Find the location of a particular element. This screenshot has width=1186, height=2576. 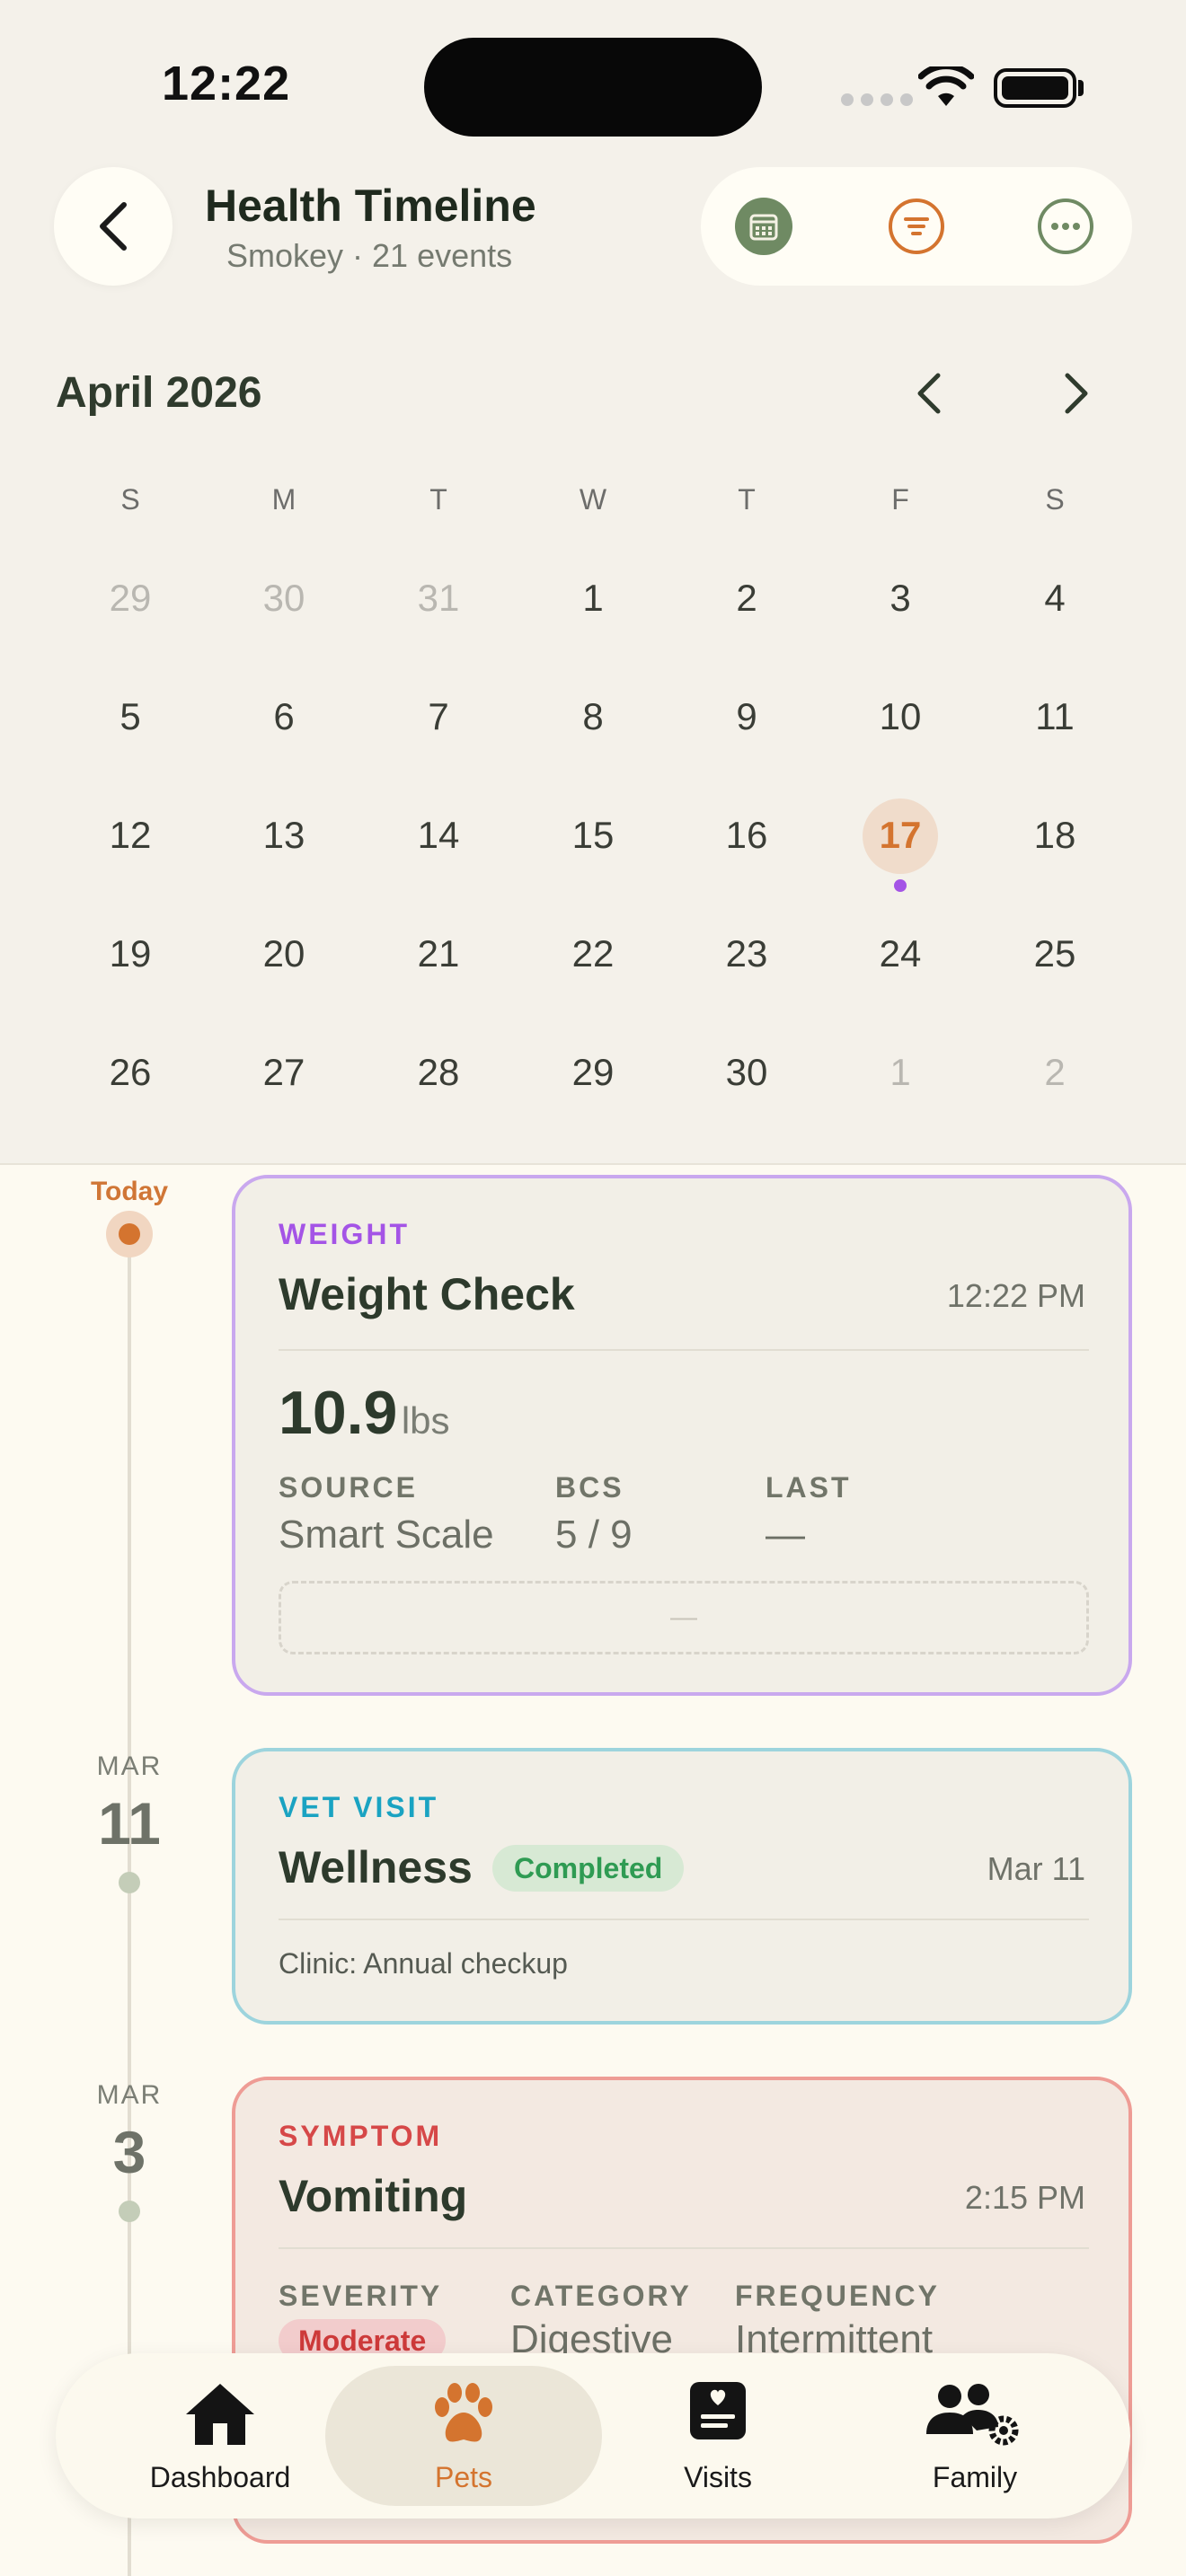

calendar-day: 9 is located at coordinates (747, 716).